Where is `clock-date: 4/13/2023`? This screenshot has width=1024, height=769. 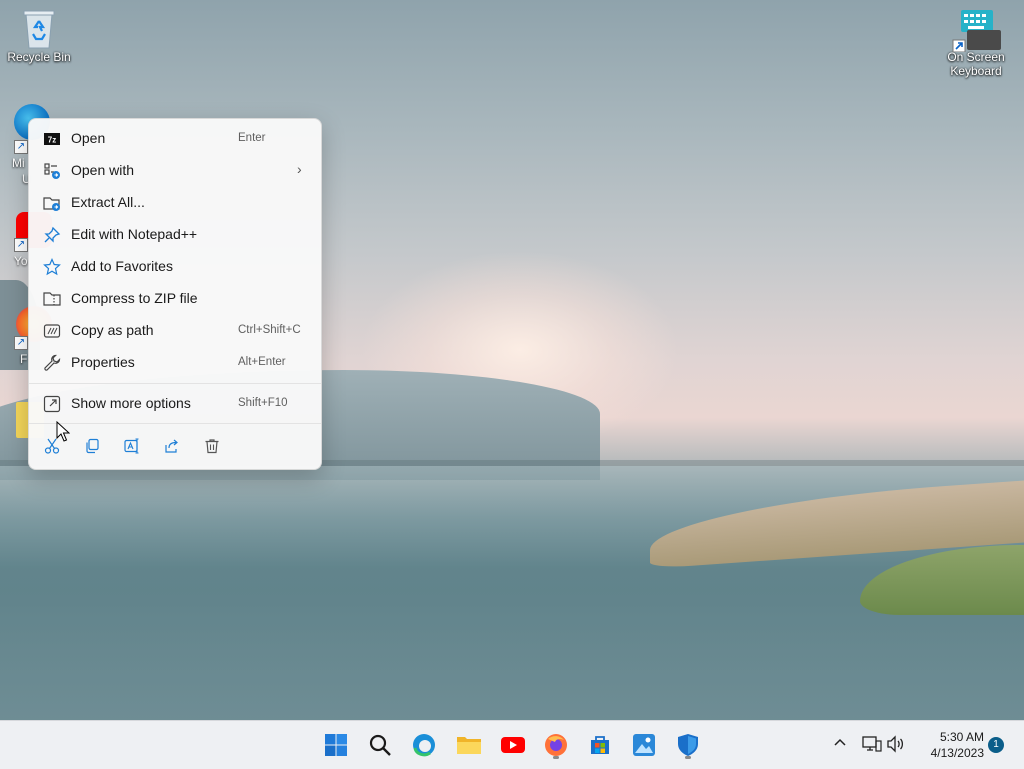
clock-date: 4/13/2023 is located at coordinates (957, 753).